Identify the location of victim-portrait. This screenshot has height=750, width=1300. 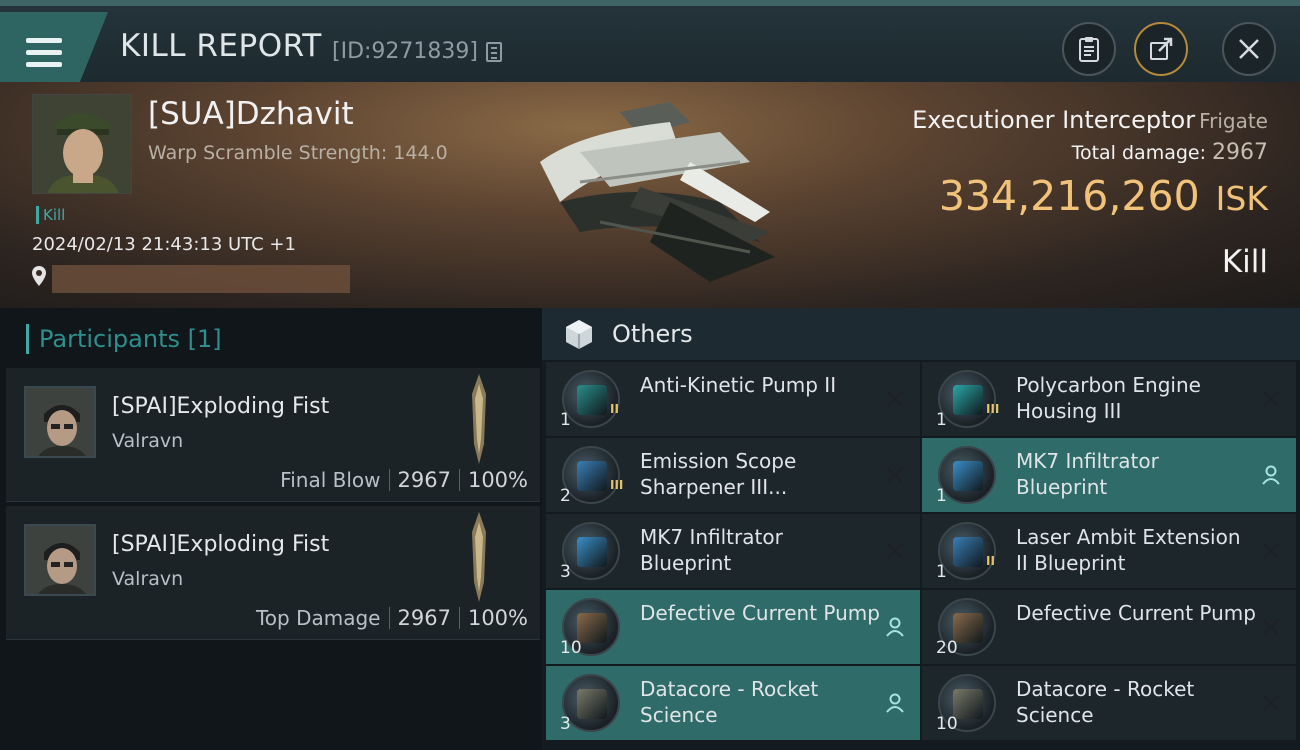
(82, 144).